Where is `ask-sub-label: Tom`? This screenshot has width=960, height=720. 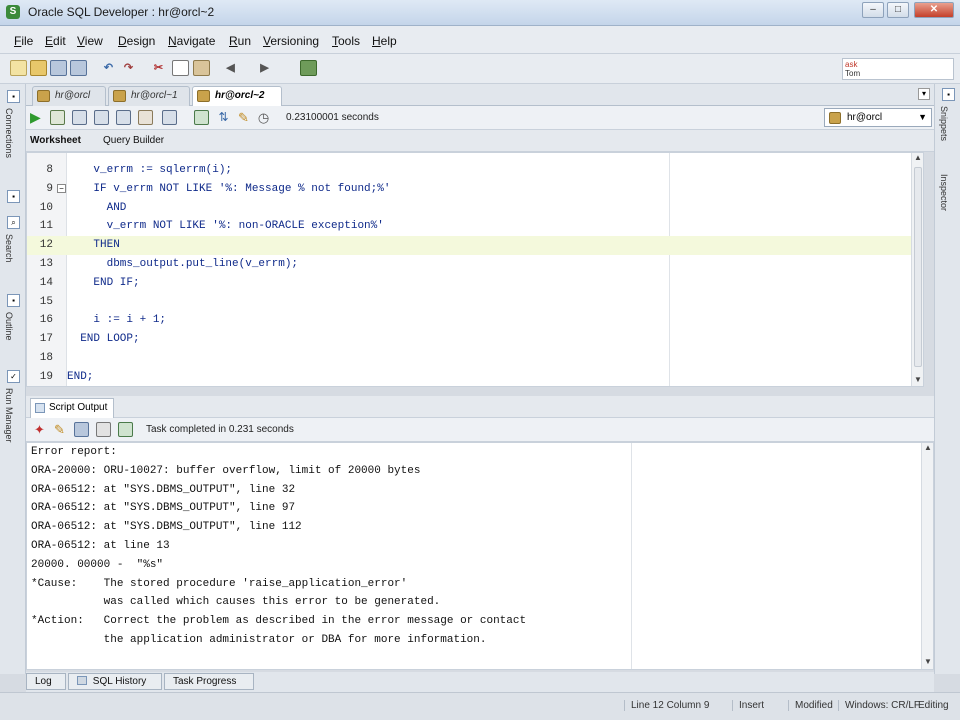
ask-sub-label: Tom is located at coordinates (853, 73).